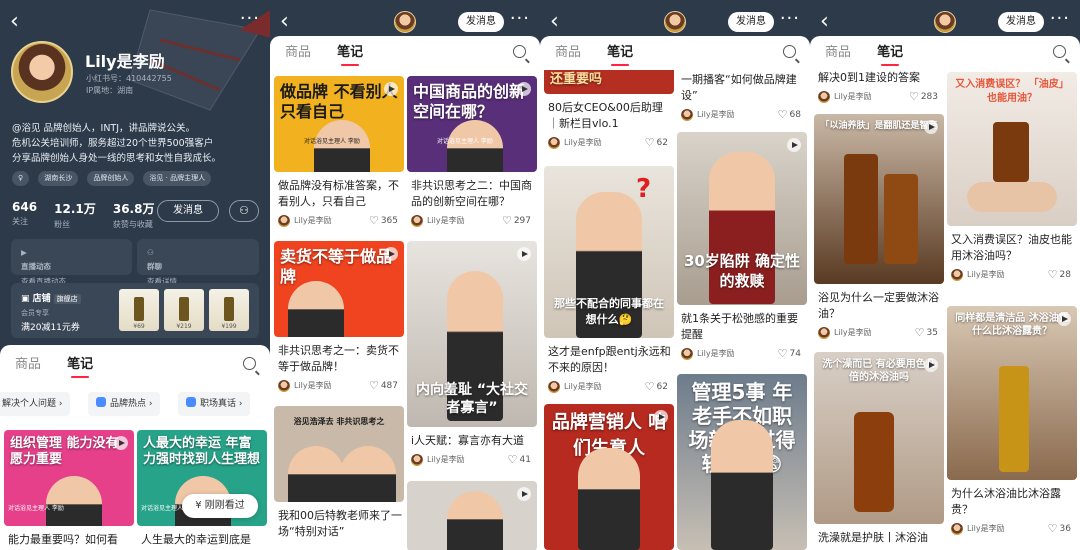  Describe the element at coordinates (879, 451) in the screenshot. I see `note-card: 洗个澡而已 有必要用色几倍的沐浴油吗 洗澡就是护肤丨沐浴油` at that location.